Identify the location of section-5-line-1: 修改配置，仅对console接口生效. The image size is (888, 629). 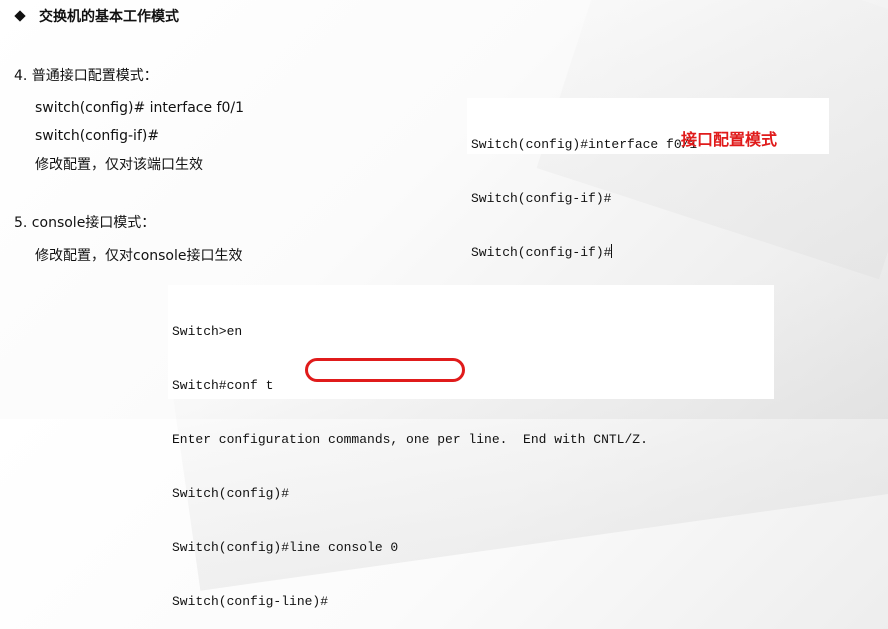
(139, 256).